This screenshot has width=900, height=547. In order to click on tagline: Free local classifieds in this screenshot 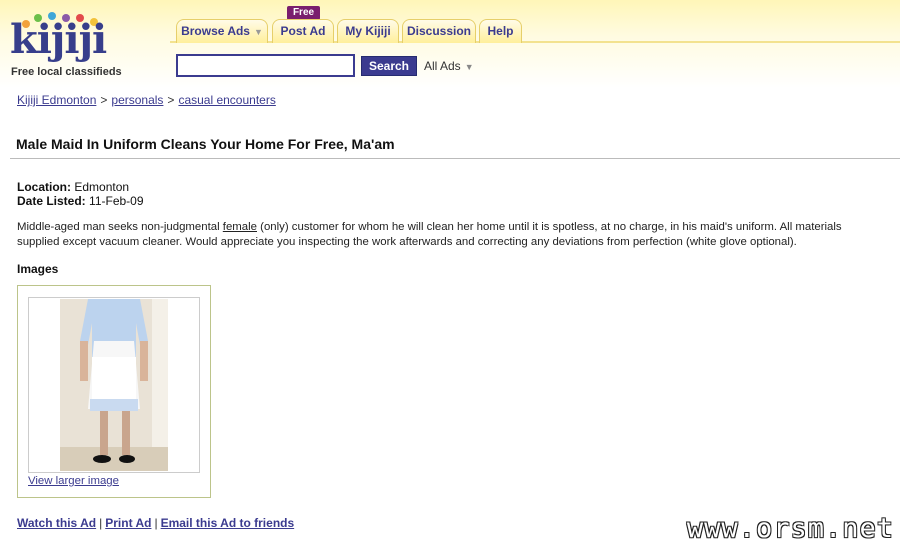, I will do `click(66, 72)`.